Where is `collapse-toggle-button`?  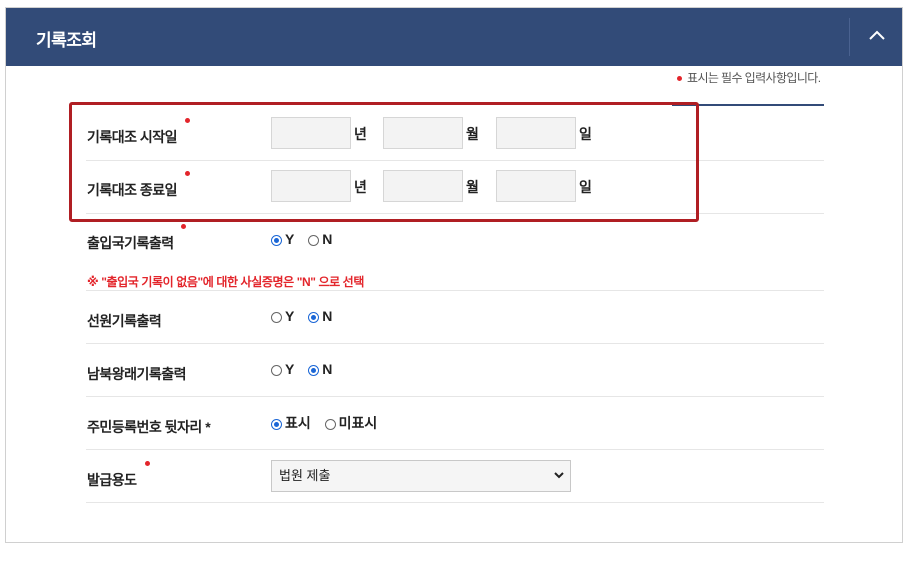
collapse-toggle-button is located at coordinates (876, 37).